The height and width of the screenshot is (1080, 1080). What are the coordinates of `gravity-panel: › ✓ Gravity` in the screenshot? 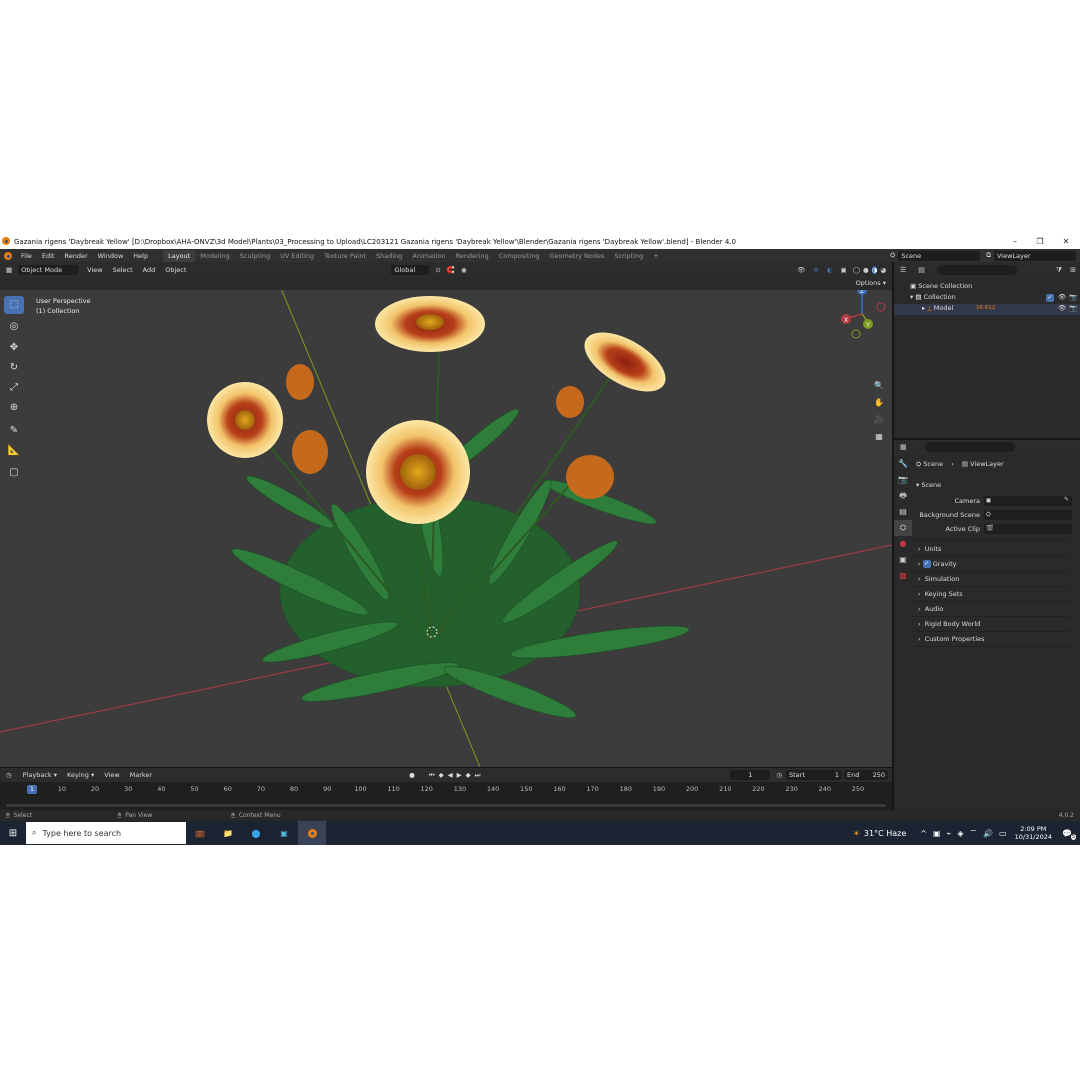 It's located at (998, 564).